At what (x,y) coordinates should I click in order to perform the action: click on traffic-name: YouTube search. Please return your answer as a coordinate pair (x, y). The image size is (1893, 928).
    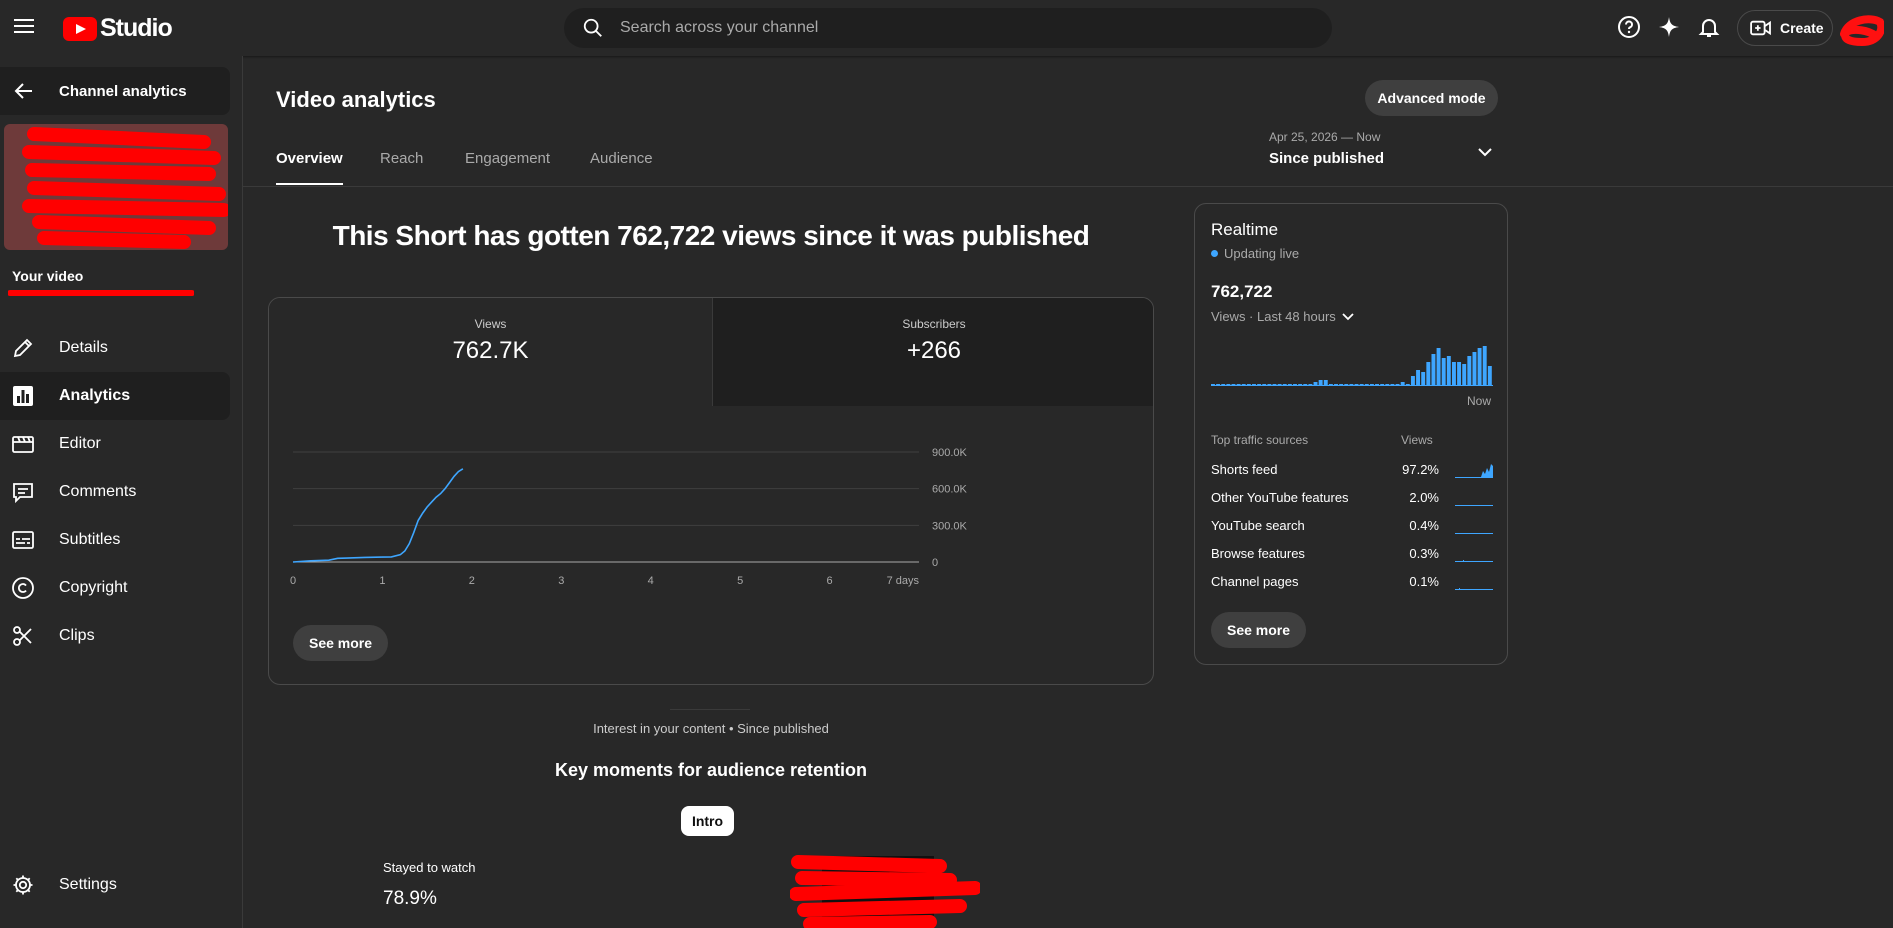
    Looking at the image, I should click on (1258, 525).